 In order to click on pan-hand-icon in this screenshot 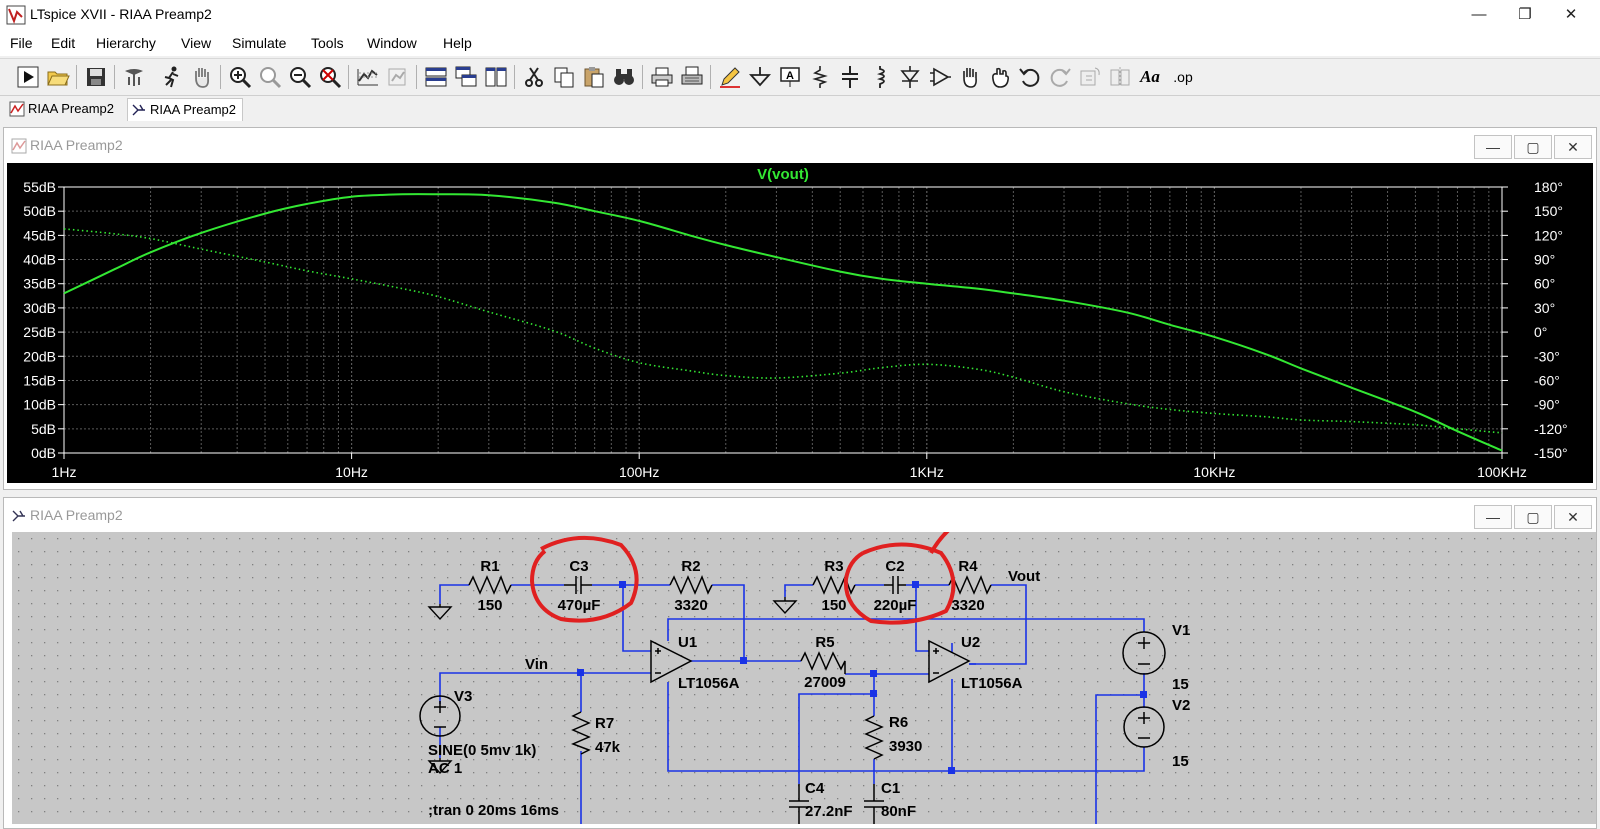, I will do `click(202, 77)`.